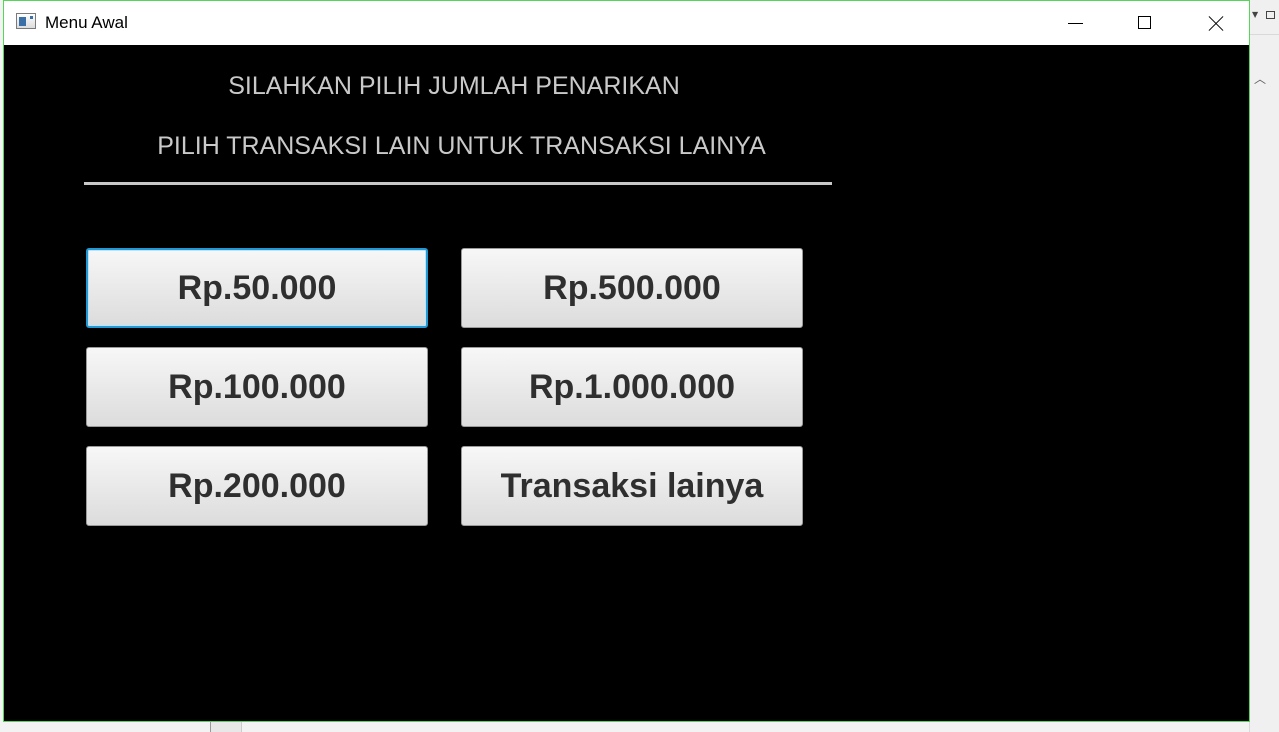 The image size is (1279, 732). Describe the element at coordinates (632, 486) in the screenshot. I see `other-transaction-button: Transaksi lainya` at that location.